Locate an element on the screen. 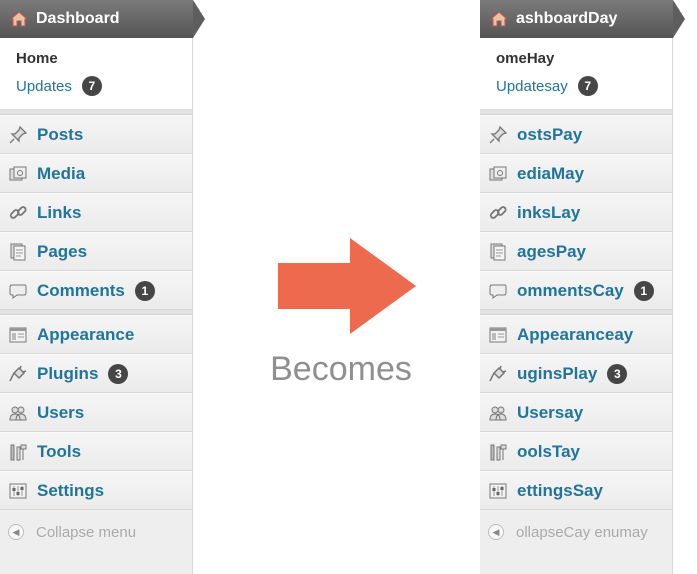 Image resolution: width=697 pixels, height=574 pixels. menu-plugins: Plugins 3 is located at coordinates (96, 373).